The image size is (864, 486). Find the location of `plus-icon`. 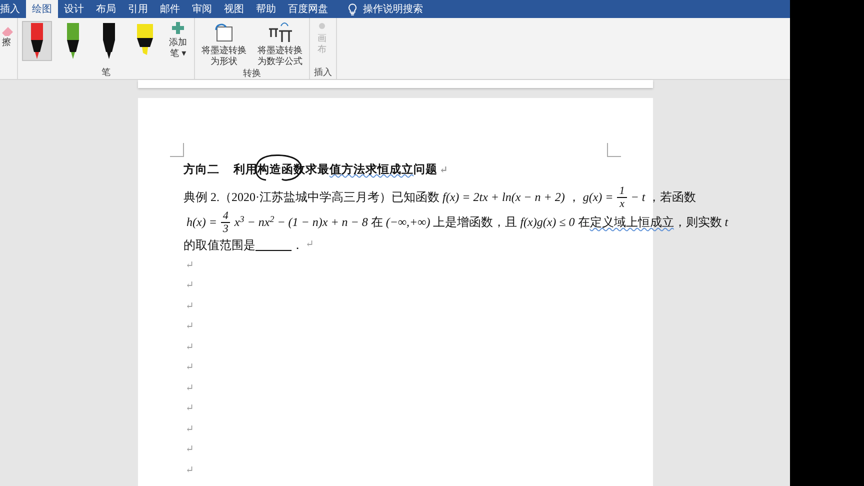

plus-icon is located at coordinates (178, 28).